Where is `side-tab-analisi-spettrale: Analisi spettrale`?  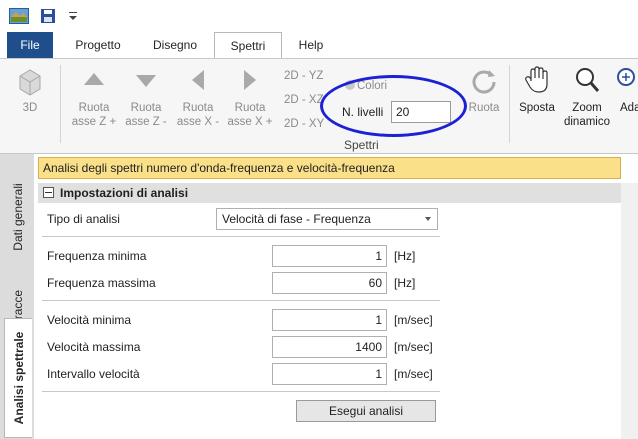 side-tab-analisi-spettrale: Analisi spettrale is located at coordinates (18, 378).